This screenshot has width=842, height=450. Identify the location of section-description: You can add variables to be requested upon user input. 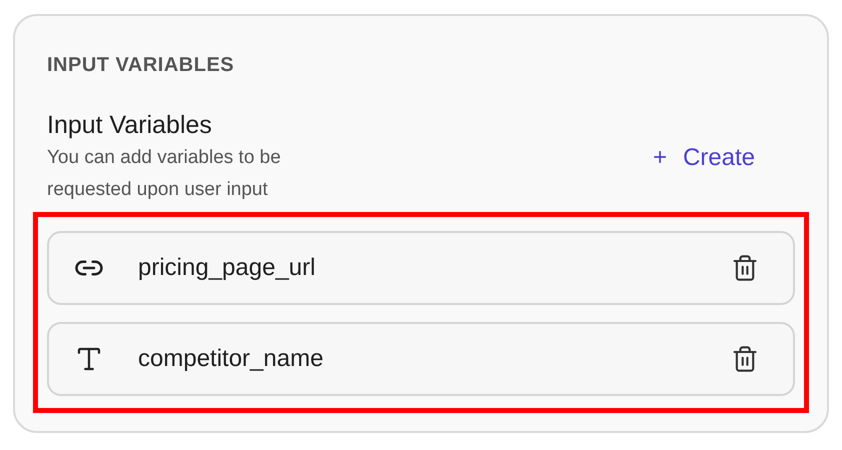
(164, 174).